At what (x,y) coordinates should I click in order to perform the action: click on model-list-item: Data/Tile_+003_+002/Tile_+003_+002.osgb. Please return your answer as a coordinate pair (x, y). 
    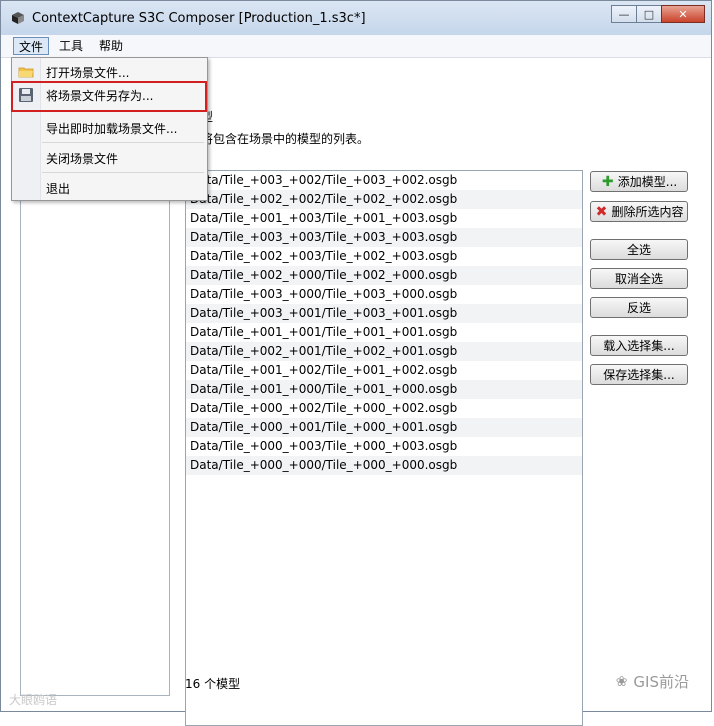
    Looking at the image, I should click on (384, 180).